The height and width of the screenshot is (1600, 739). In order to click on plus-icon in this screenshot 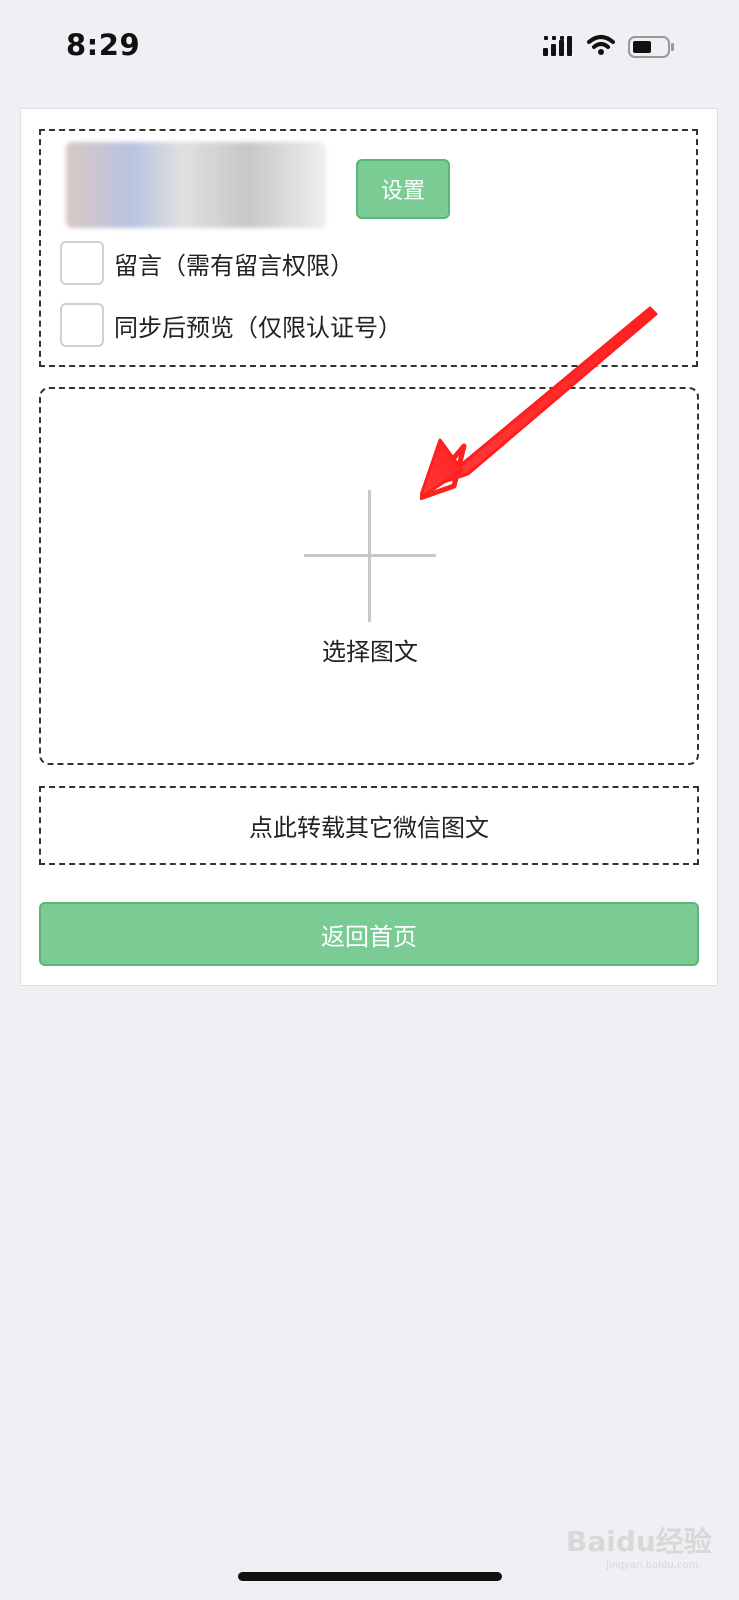, I will do `click(370, 556)`.